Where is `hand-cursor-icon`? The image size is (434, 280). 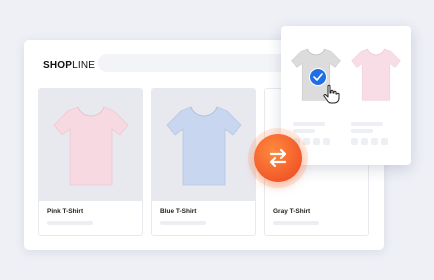
hand-cursor-icon is located at coordinates (331, 94).